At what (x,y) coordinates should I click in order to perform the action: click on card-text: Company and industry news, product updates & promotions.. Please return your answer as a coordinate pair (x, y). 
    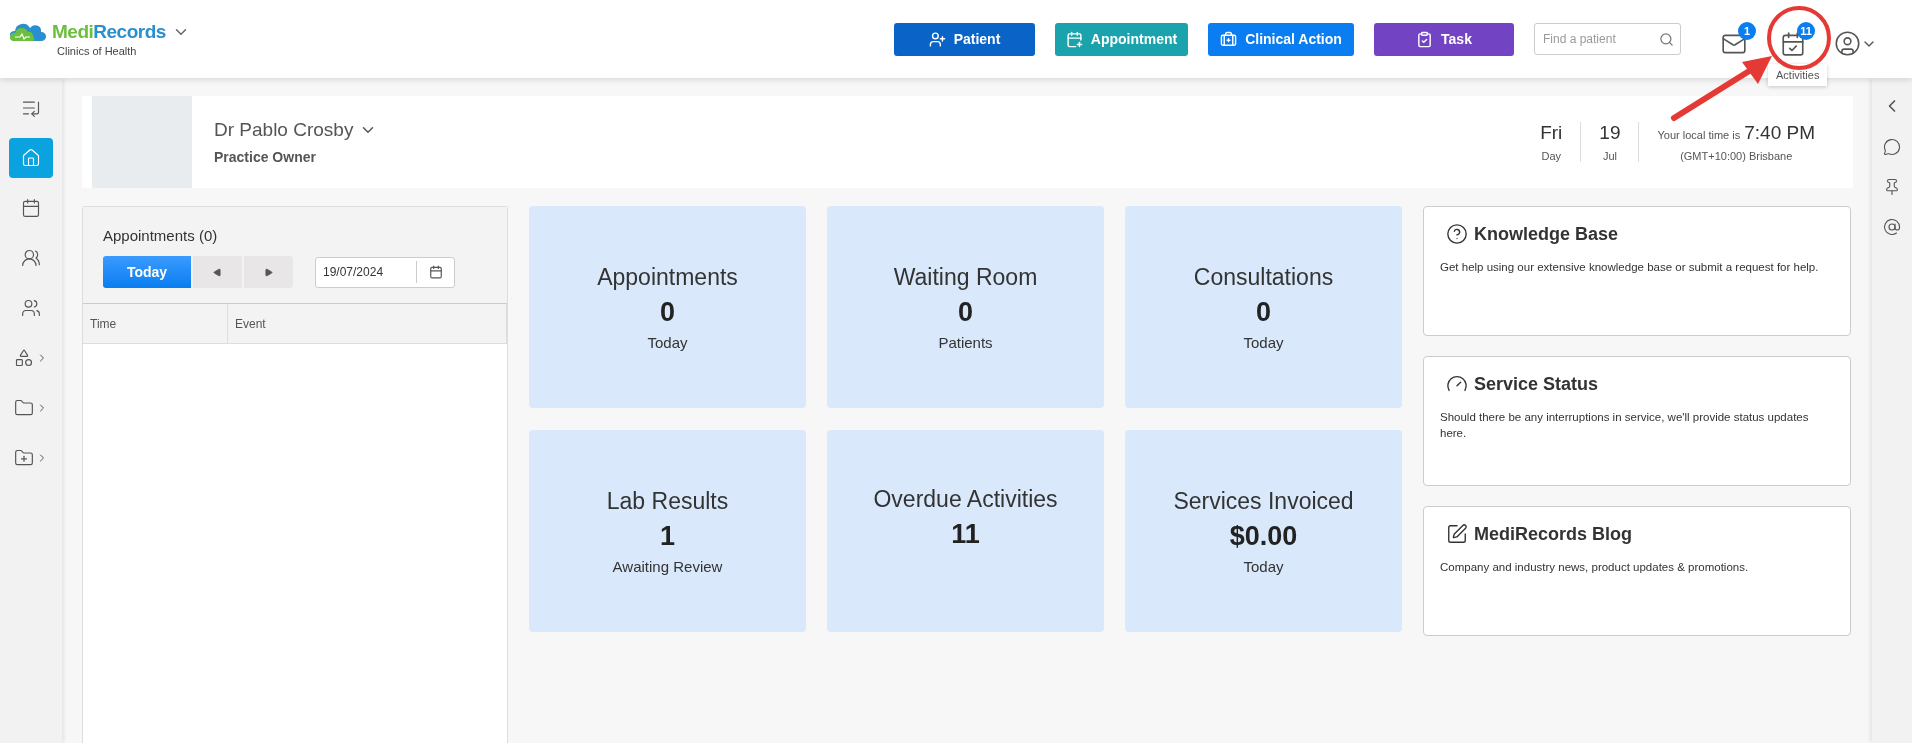
    Looking at the image, I should click on (1595, 567).